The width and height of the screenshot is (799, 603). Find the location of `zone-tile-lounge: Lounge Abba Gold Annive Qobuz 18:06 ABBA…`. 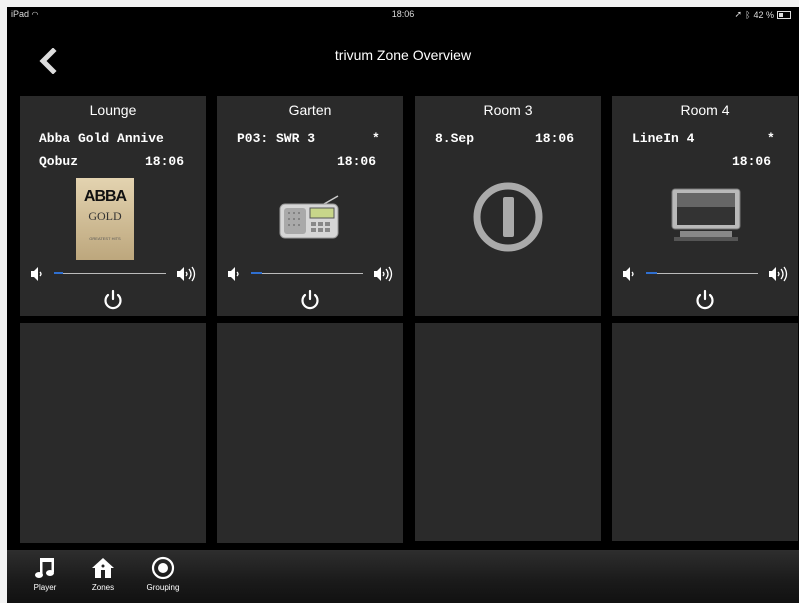

zone-tile-lounge: Lounge Abba Gold Annive Qobuz 18:06 ABBA… is located at coordinates (113, 206).